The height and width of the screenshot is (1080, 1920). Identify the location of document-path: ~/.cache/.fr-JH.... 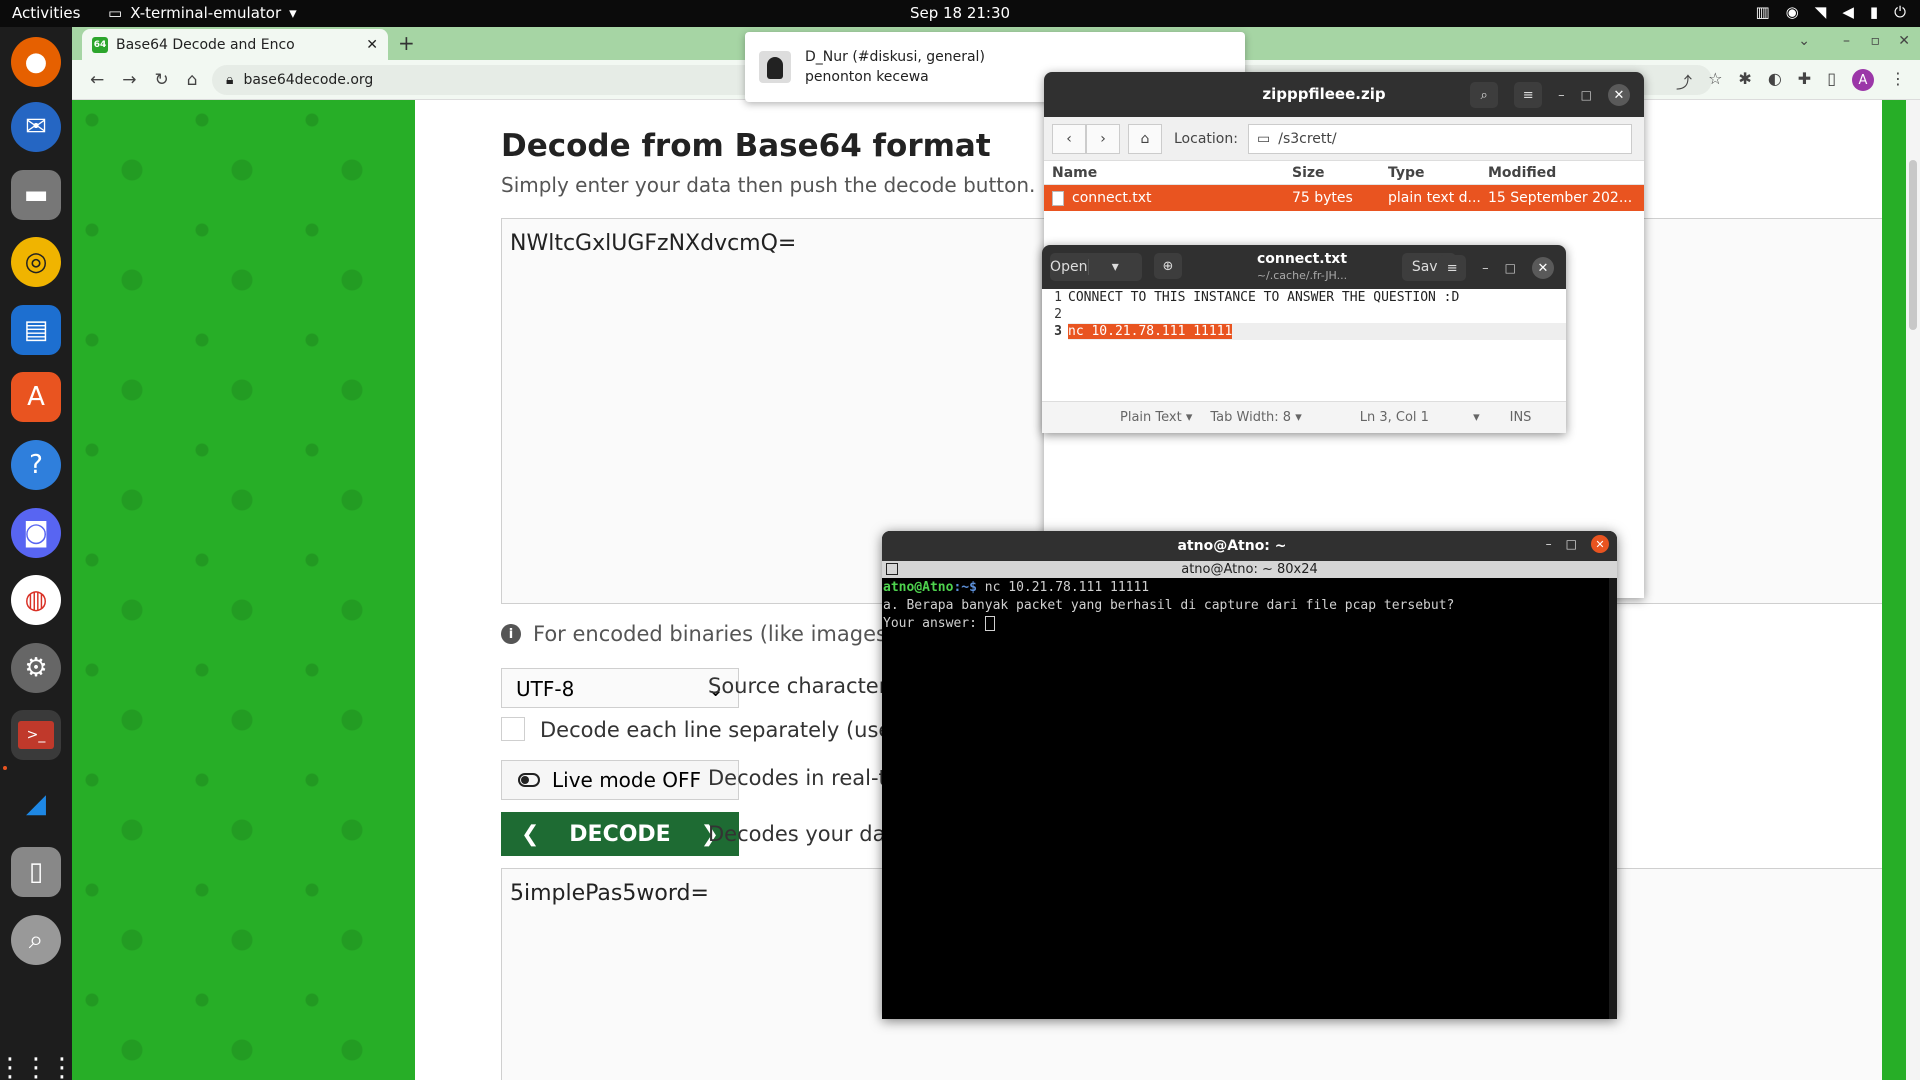
(1302, 275).